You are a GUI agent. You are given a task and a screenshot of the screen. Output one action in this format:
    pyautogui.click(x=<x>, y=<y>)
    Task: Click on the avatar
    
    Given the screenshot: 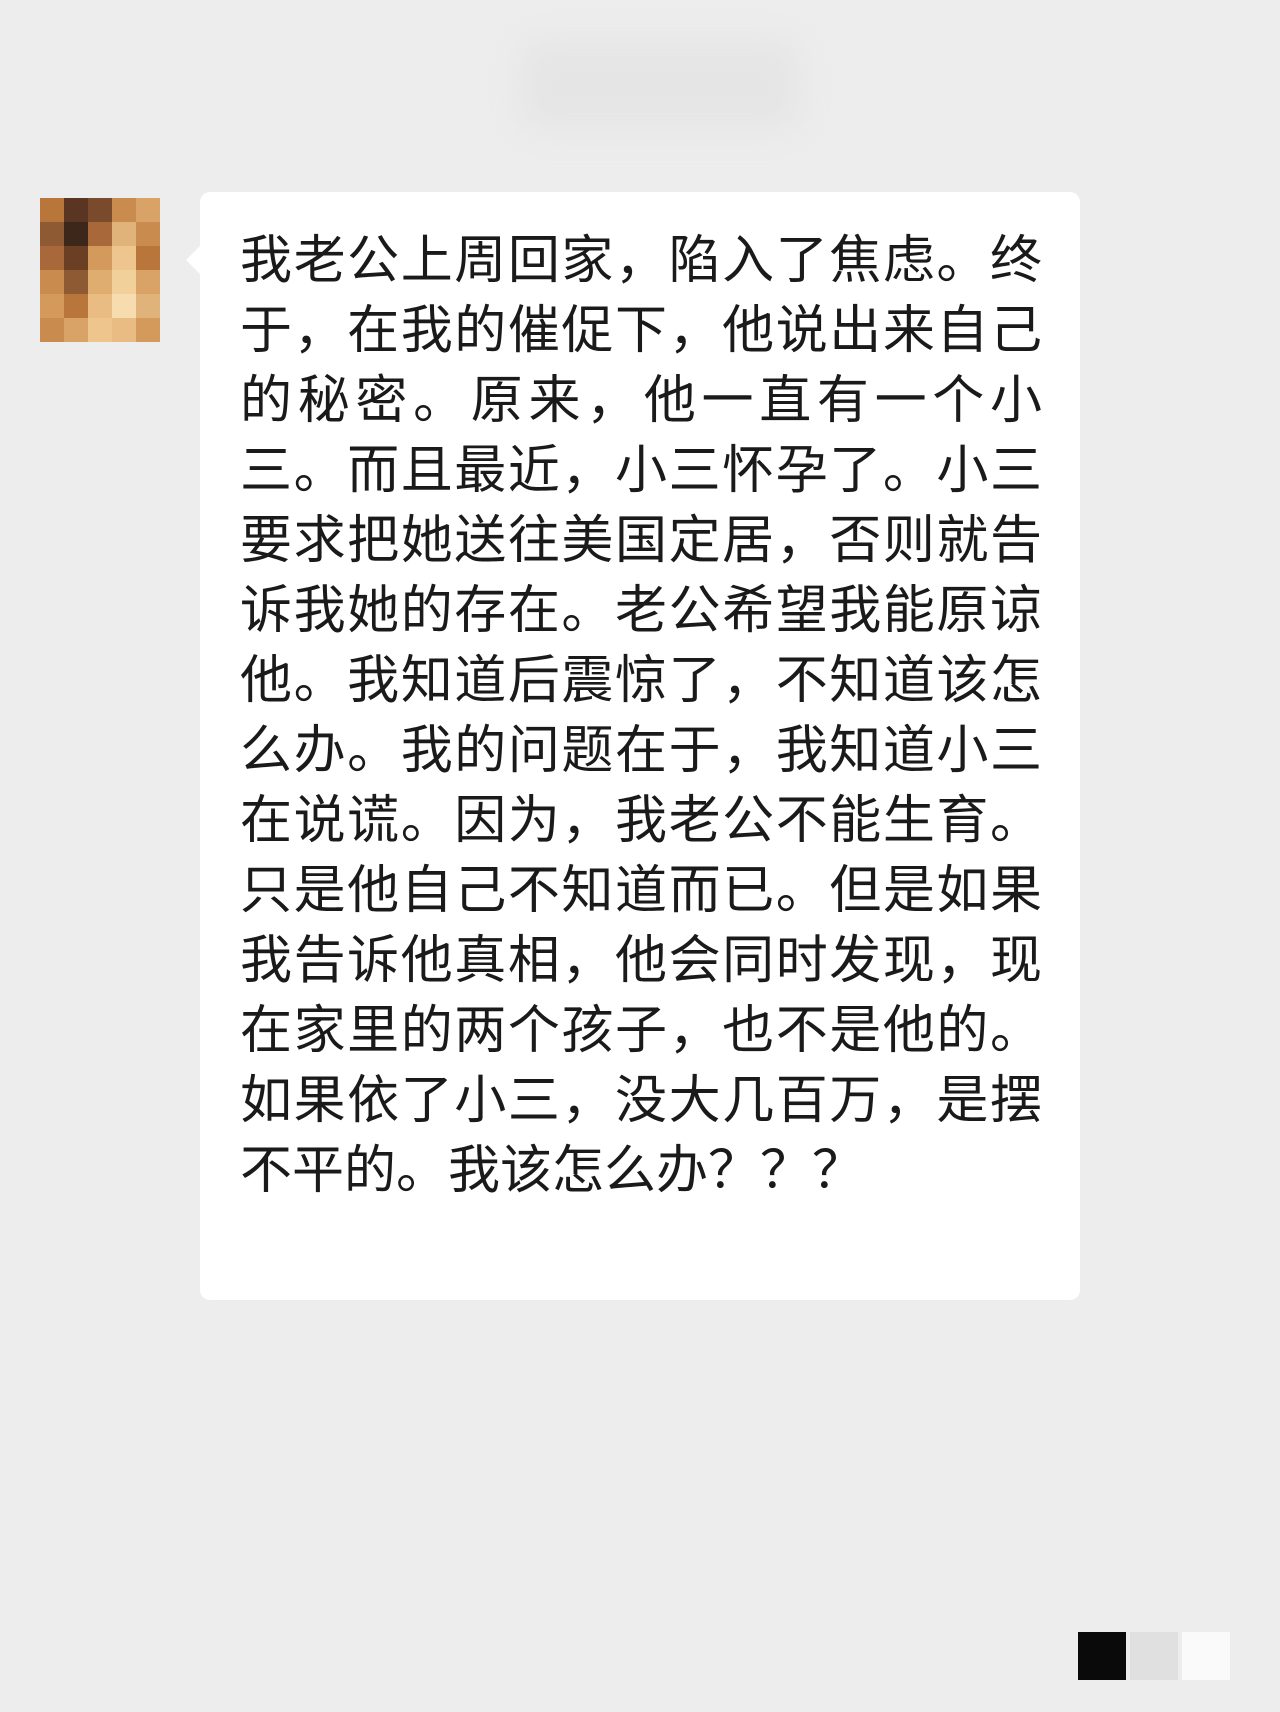 What is the action you would take?
    pyautogui.click(x=100, y=270)
    